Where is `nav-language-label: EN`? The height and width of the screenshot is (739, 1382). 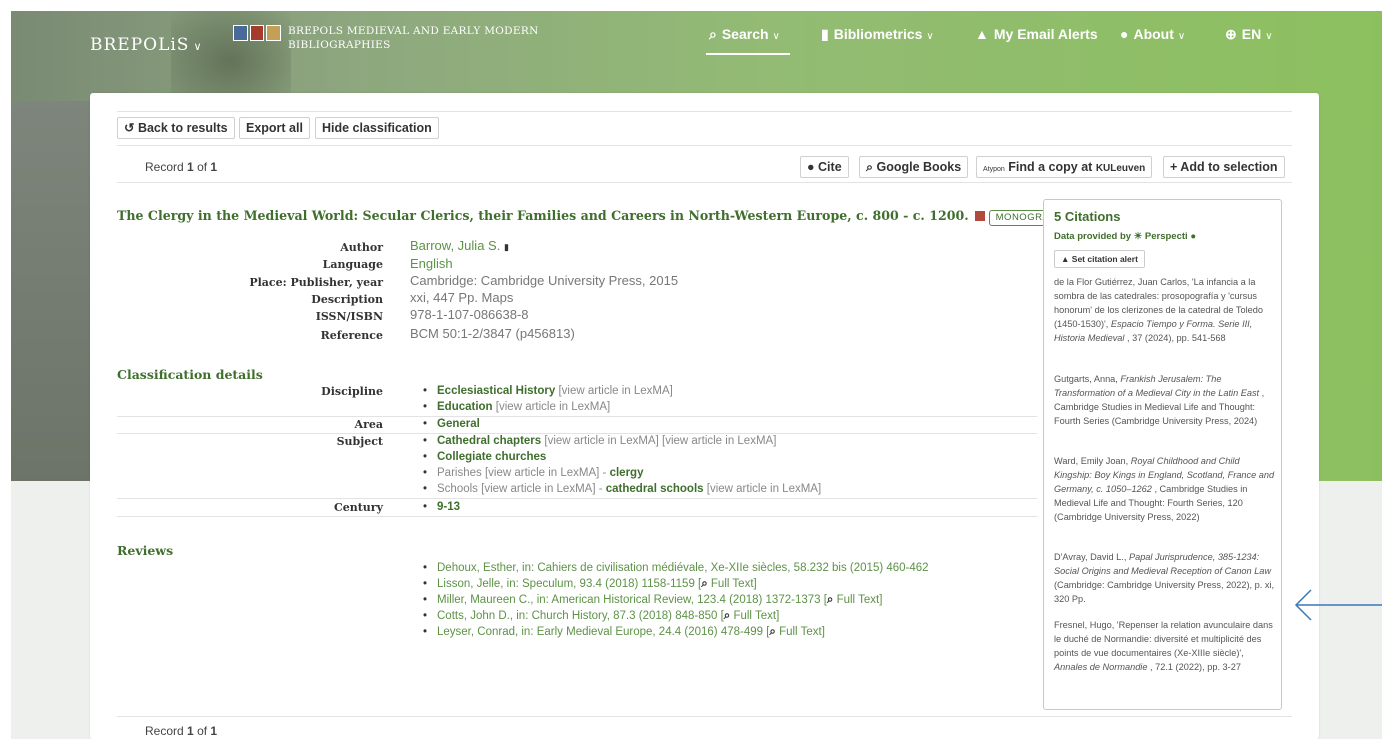
nav-language-label: EN is located at coordinates (1251, 34).